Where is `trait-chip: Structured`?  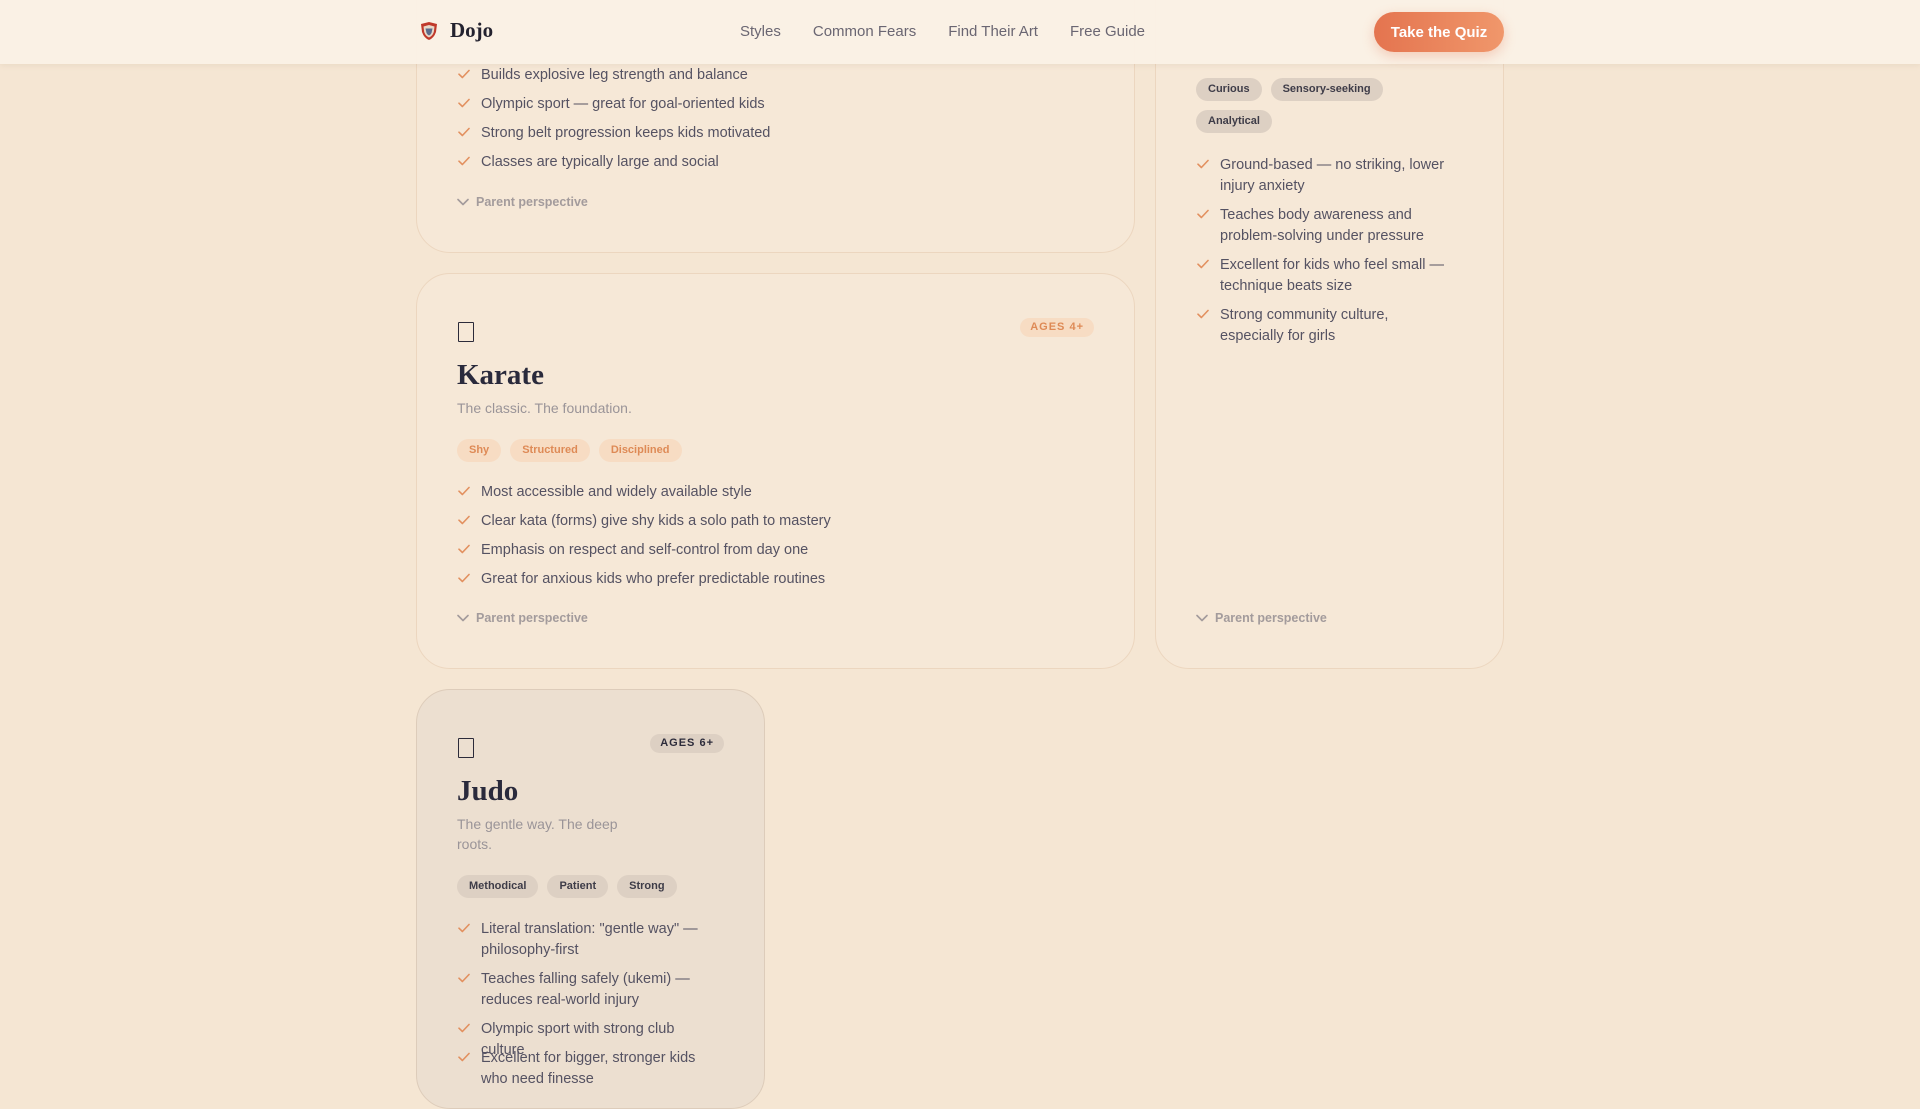
trait-chip: Structured is located at coordinates (550, 450).